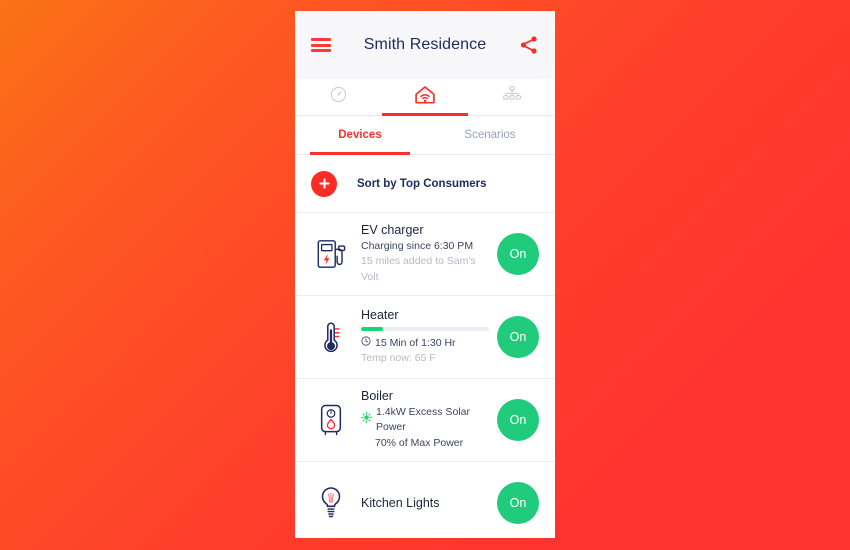 This screenshot has height=550, width=850. What do you see at coordinates (366, 343) in the screenshot?
I see `clock-icon` at bounding box center [366, 343].